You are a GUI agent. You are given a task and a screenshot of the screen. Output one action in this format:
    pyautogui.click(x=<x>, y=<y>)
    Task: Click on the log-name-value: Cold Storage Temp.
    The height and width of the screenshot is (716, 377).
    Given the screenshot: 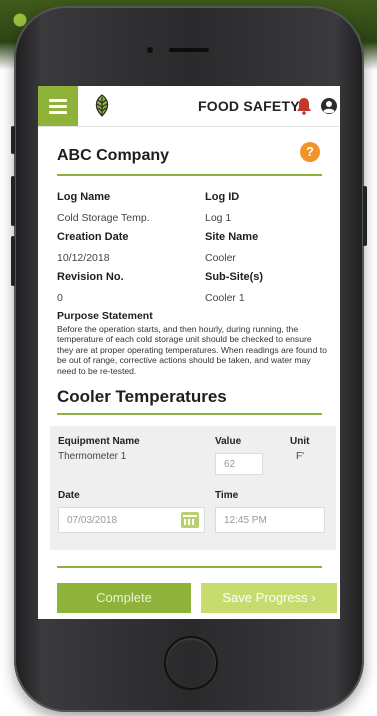 What is the action you would take?
    pyautogui.click(x=103, y=218)
    